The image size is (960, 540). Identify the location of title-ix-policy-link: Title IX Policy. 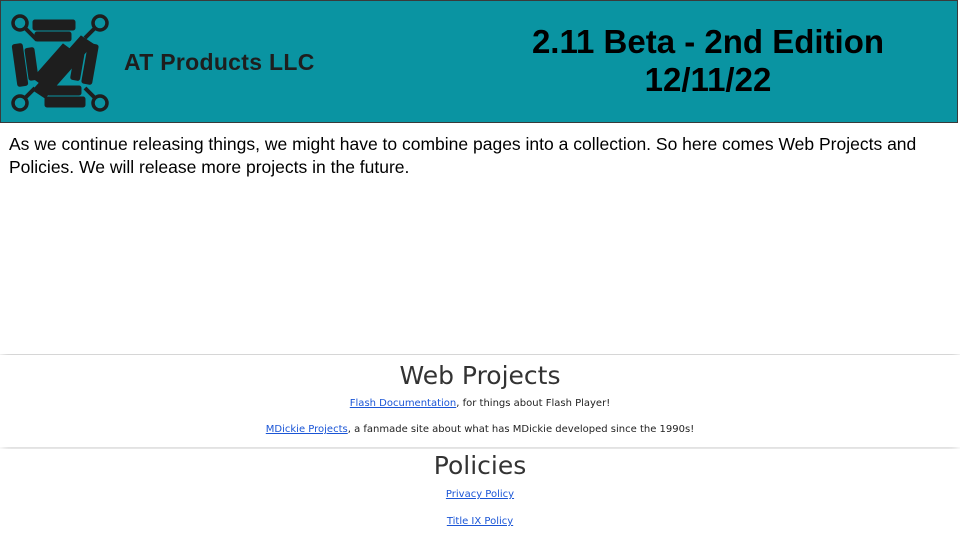
(480, 521).